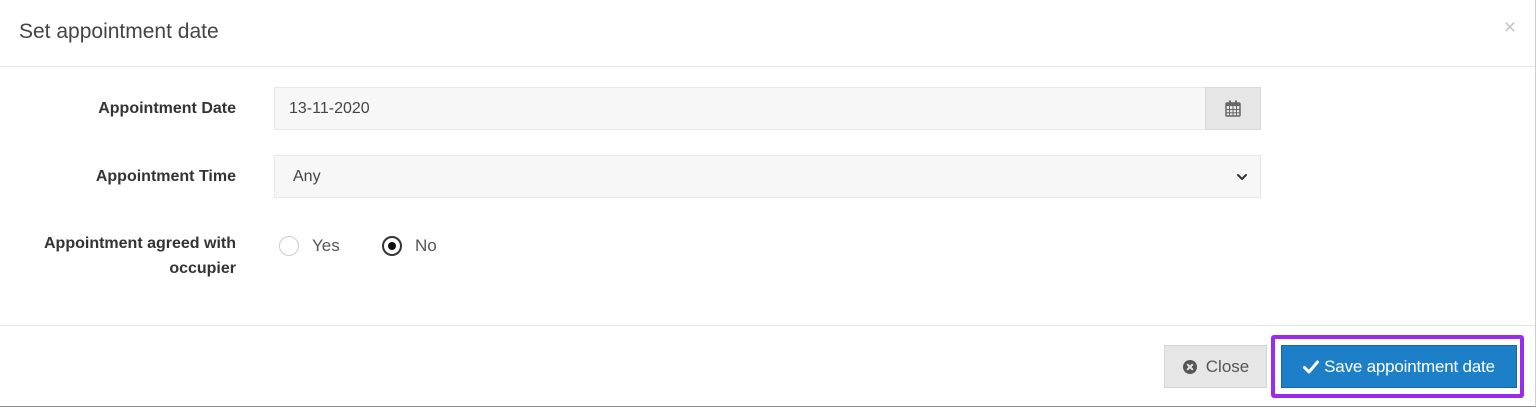  I want to click on appointment-time-value: Any, so click(307, 176).